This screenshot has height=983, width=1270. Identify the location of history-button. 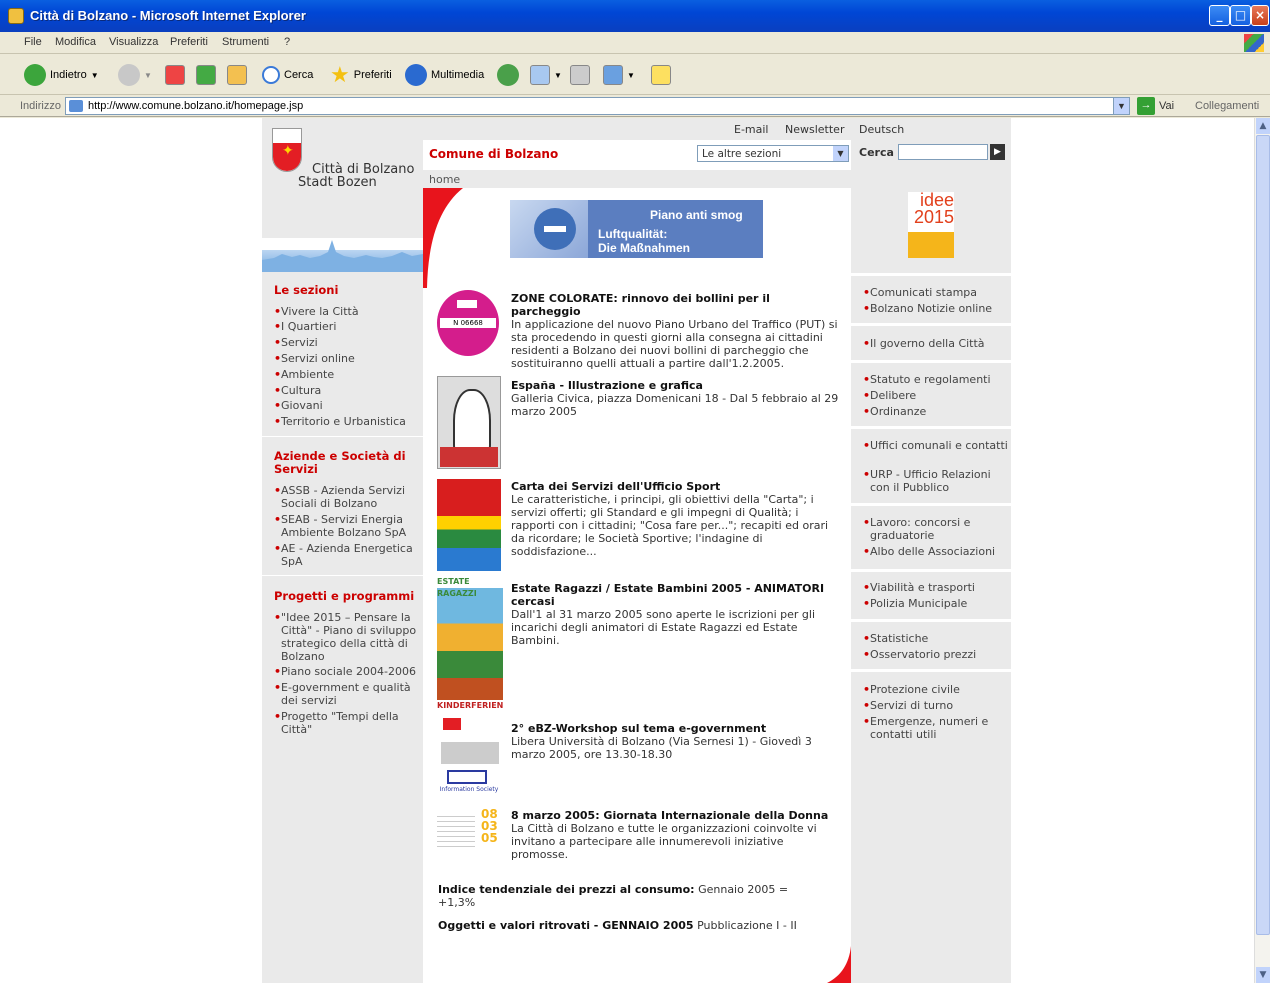
(508, 75).